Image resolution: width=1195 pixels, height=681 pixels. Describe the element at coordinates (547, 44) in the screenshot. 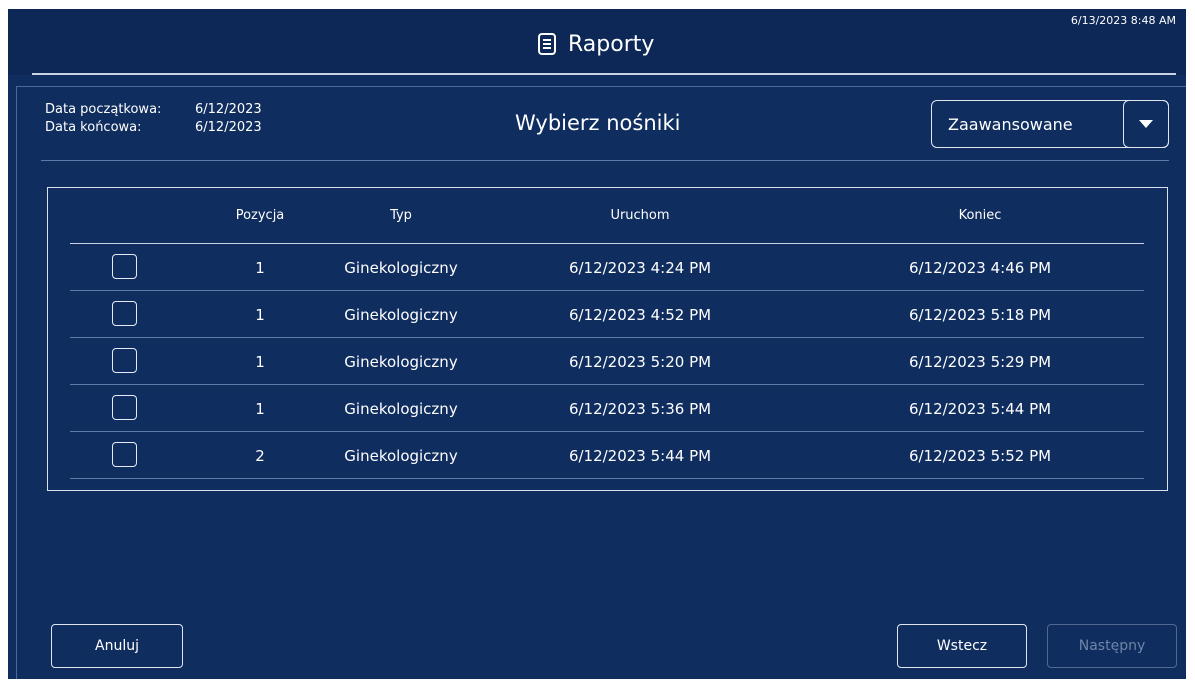

I see `document-icon` at that location.